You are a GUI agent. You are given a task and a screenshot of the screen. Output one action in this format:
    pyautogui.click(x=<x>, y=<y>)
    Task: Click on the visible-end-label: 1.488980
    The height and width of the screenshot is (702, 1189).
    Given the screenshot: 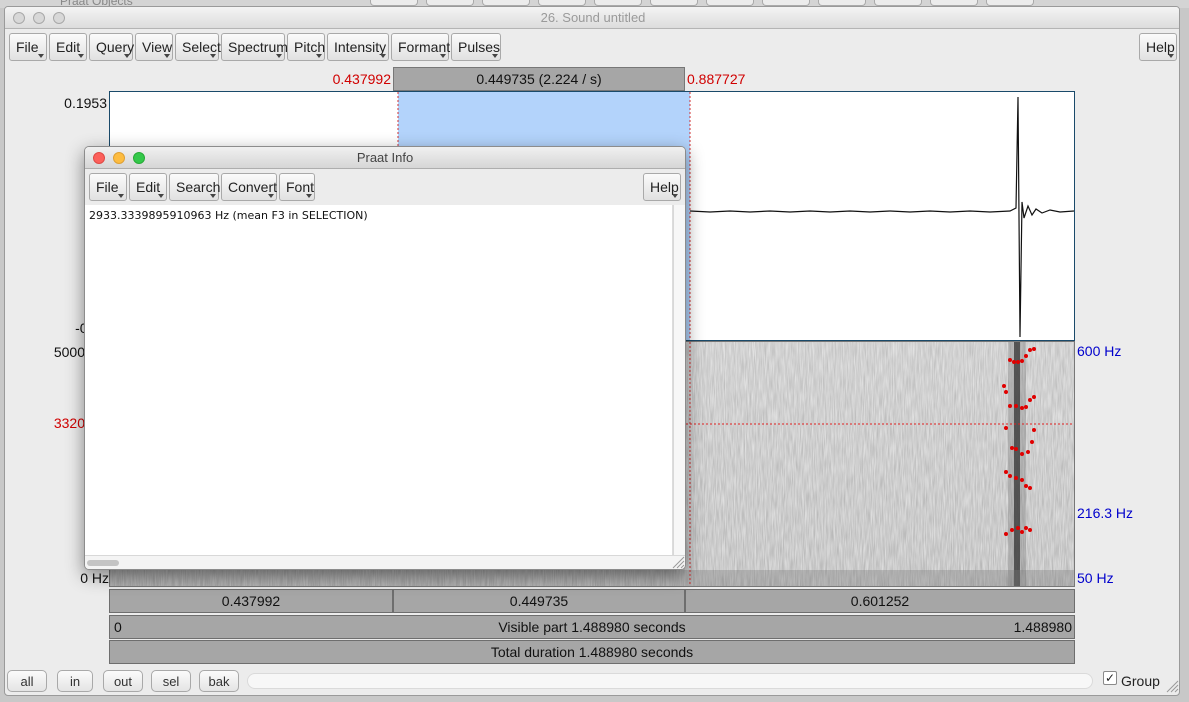 What is the action you would take?
    pyautogui.click(x=1042, y=627)
    